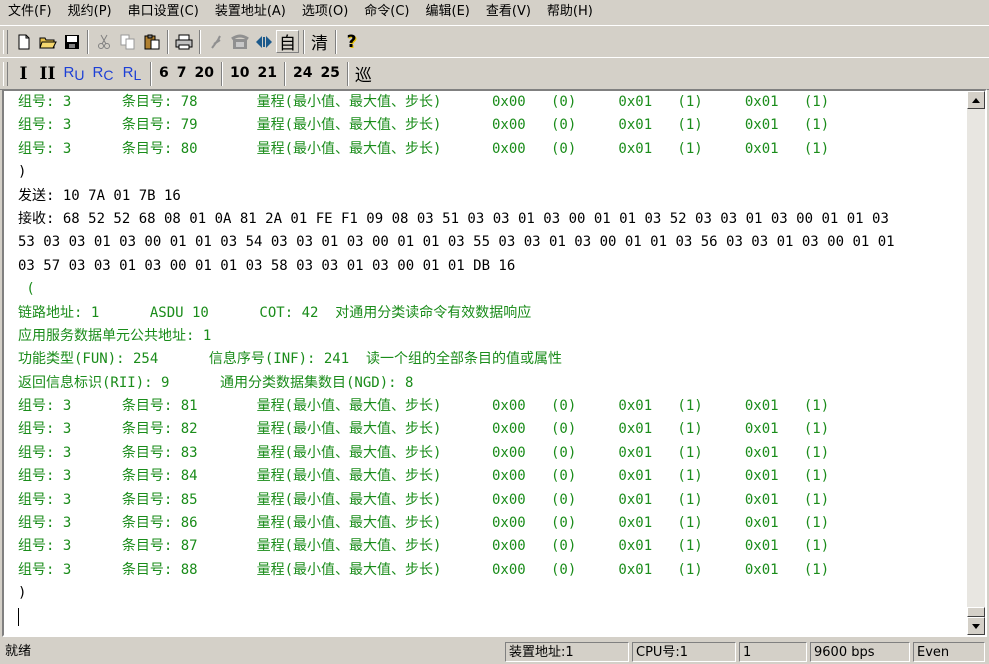  I want to click on open-folder-icon, so click(47, 42).